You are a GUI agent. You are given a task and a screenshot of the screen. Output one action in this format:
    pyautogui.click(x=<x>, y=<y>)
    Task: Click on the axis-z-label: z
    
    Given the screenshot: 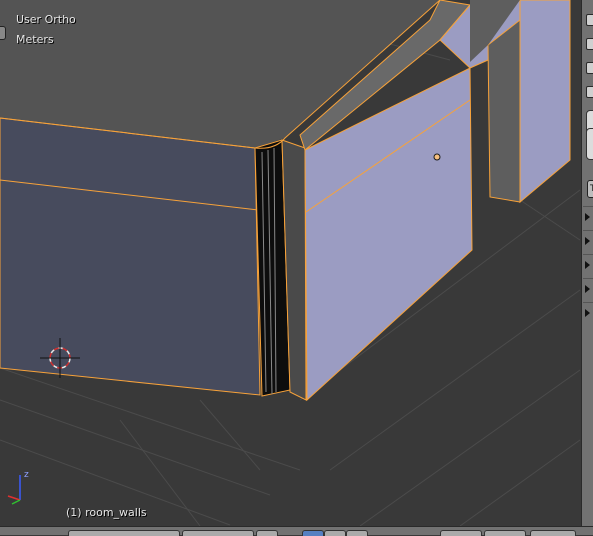 What is the action you would take?
    pyautogui.click(x=26, y=475)
    